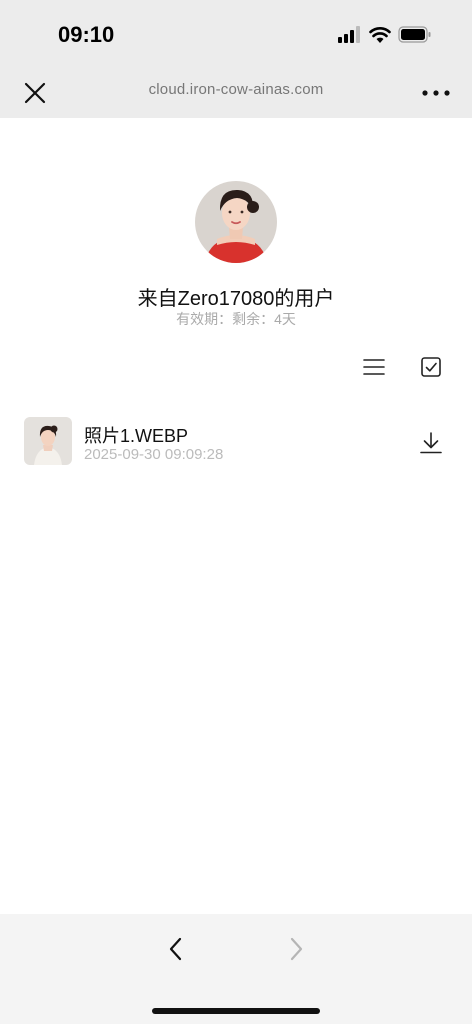  Describe the element at coordinates (86, 34) in the screenshot. I see `status-time: 09:10` at that location.